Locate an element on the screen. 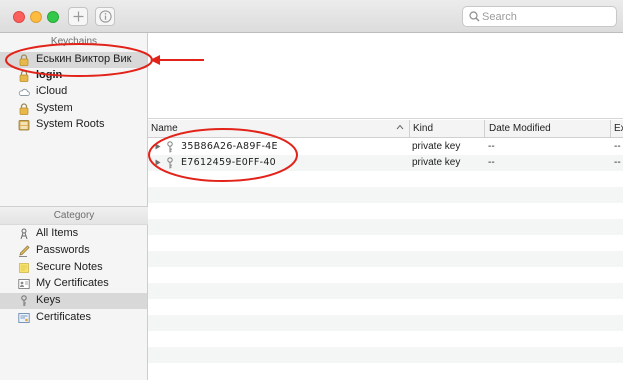 This screenshot has width=623, height=380. add-icon is located at coordinates (78, 16).